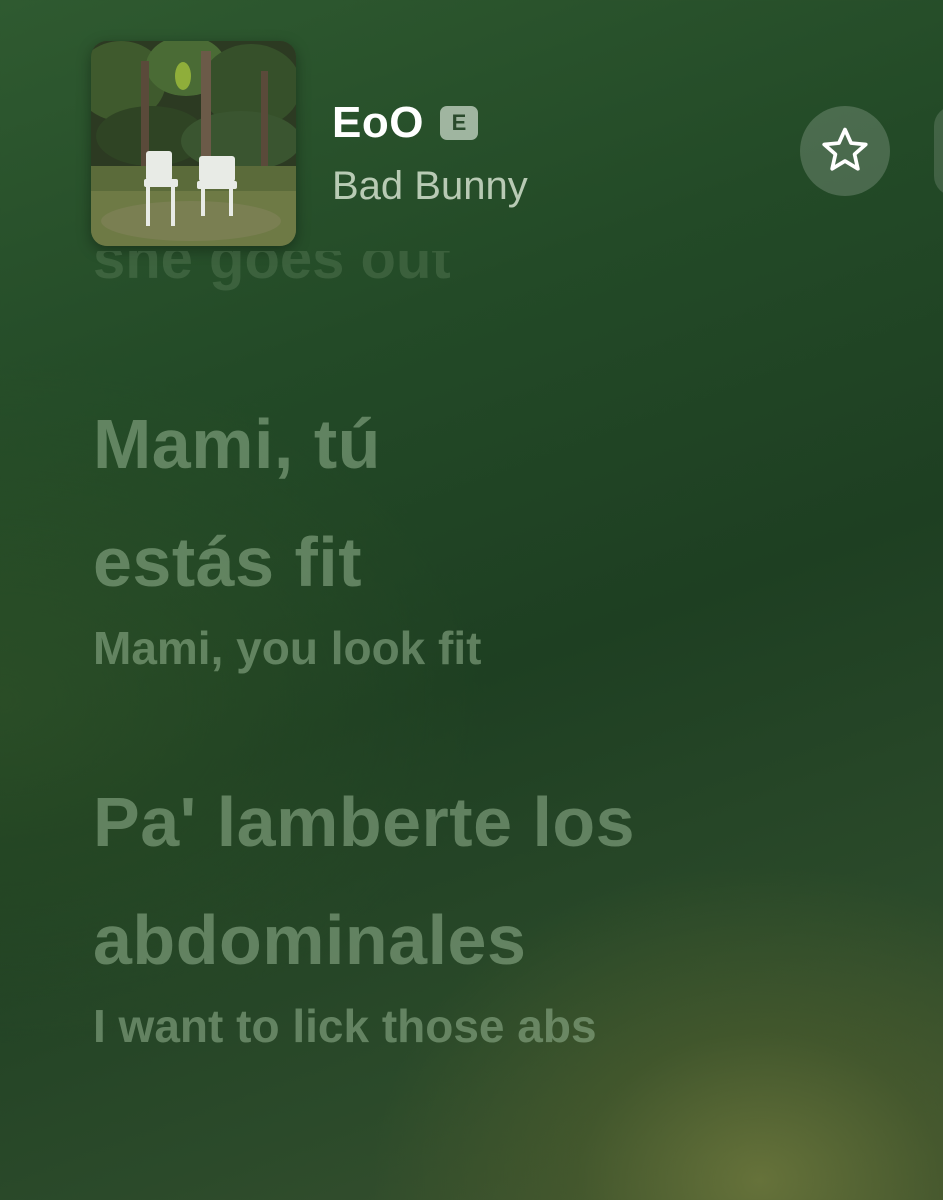  I want to click on lyric-translation: Mami, you look fit, so click(287, 648).